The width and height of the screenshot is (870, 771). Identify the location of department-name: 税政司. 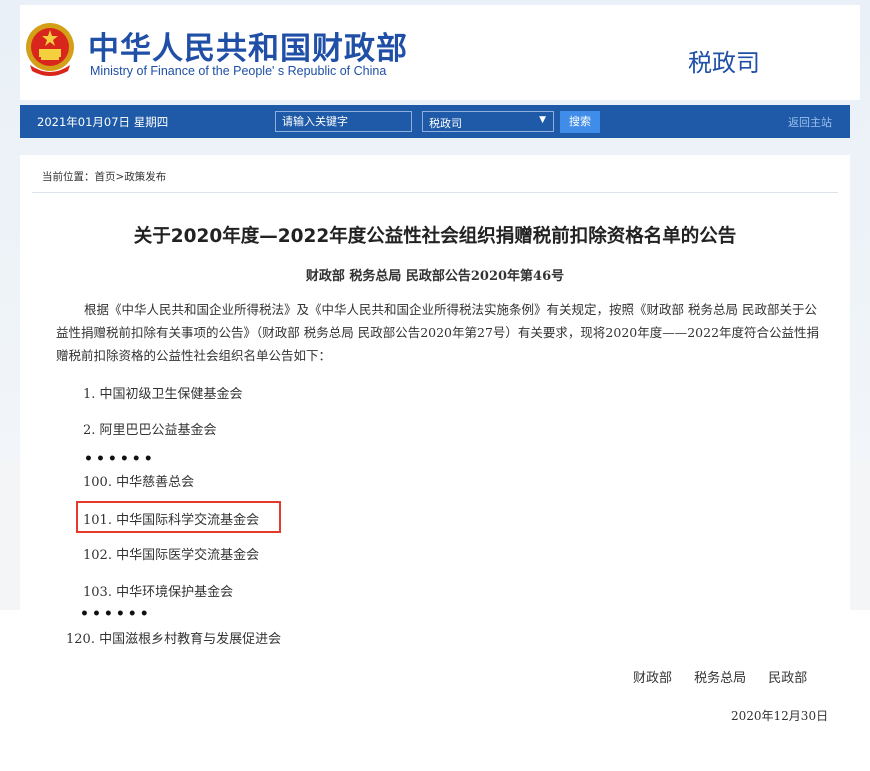
(724, 63).